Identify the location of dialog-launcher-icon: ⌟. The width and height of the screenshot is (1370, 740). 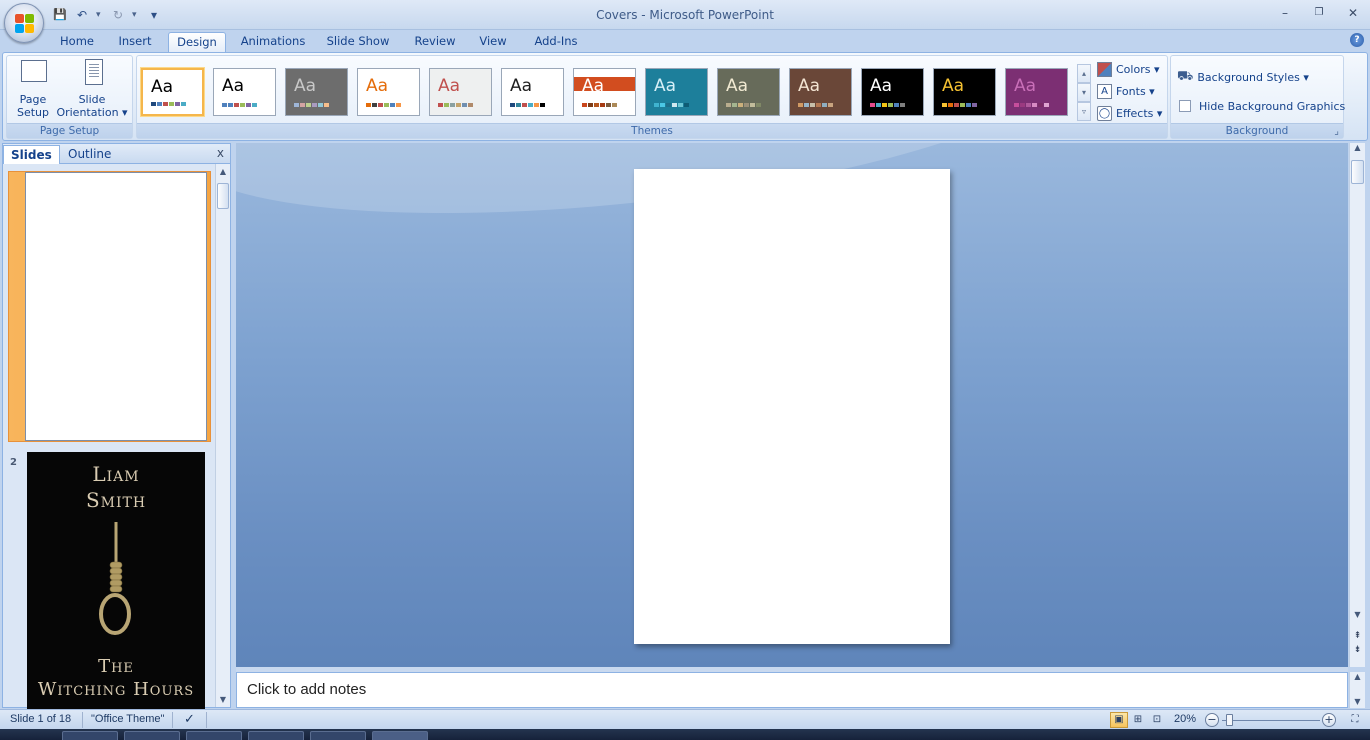
(1336, 131).